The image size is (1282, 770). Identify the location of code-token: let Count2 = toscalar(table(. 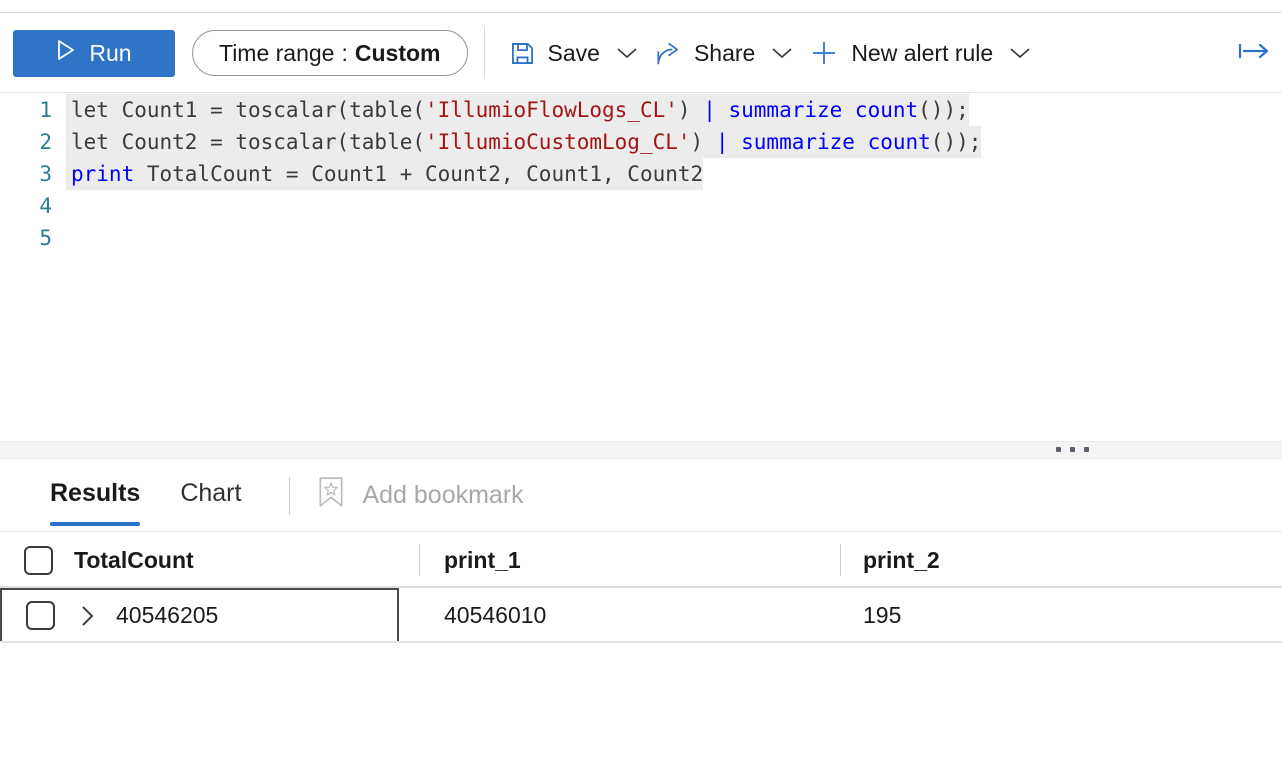
(248, 142).